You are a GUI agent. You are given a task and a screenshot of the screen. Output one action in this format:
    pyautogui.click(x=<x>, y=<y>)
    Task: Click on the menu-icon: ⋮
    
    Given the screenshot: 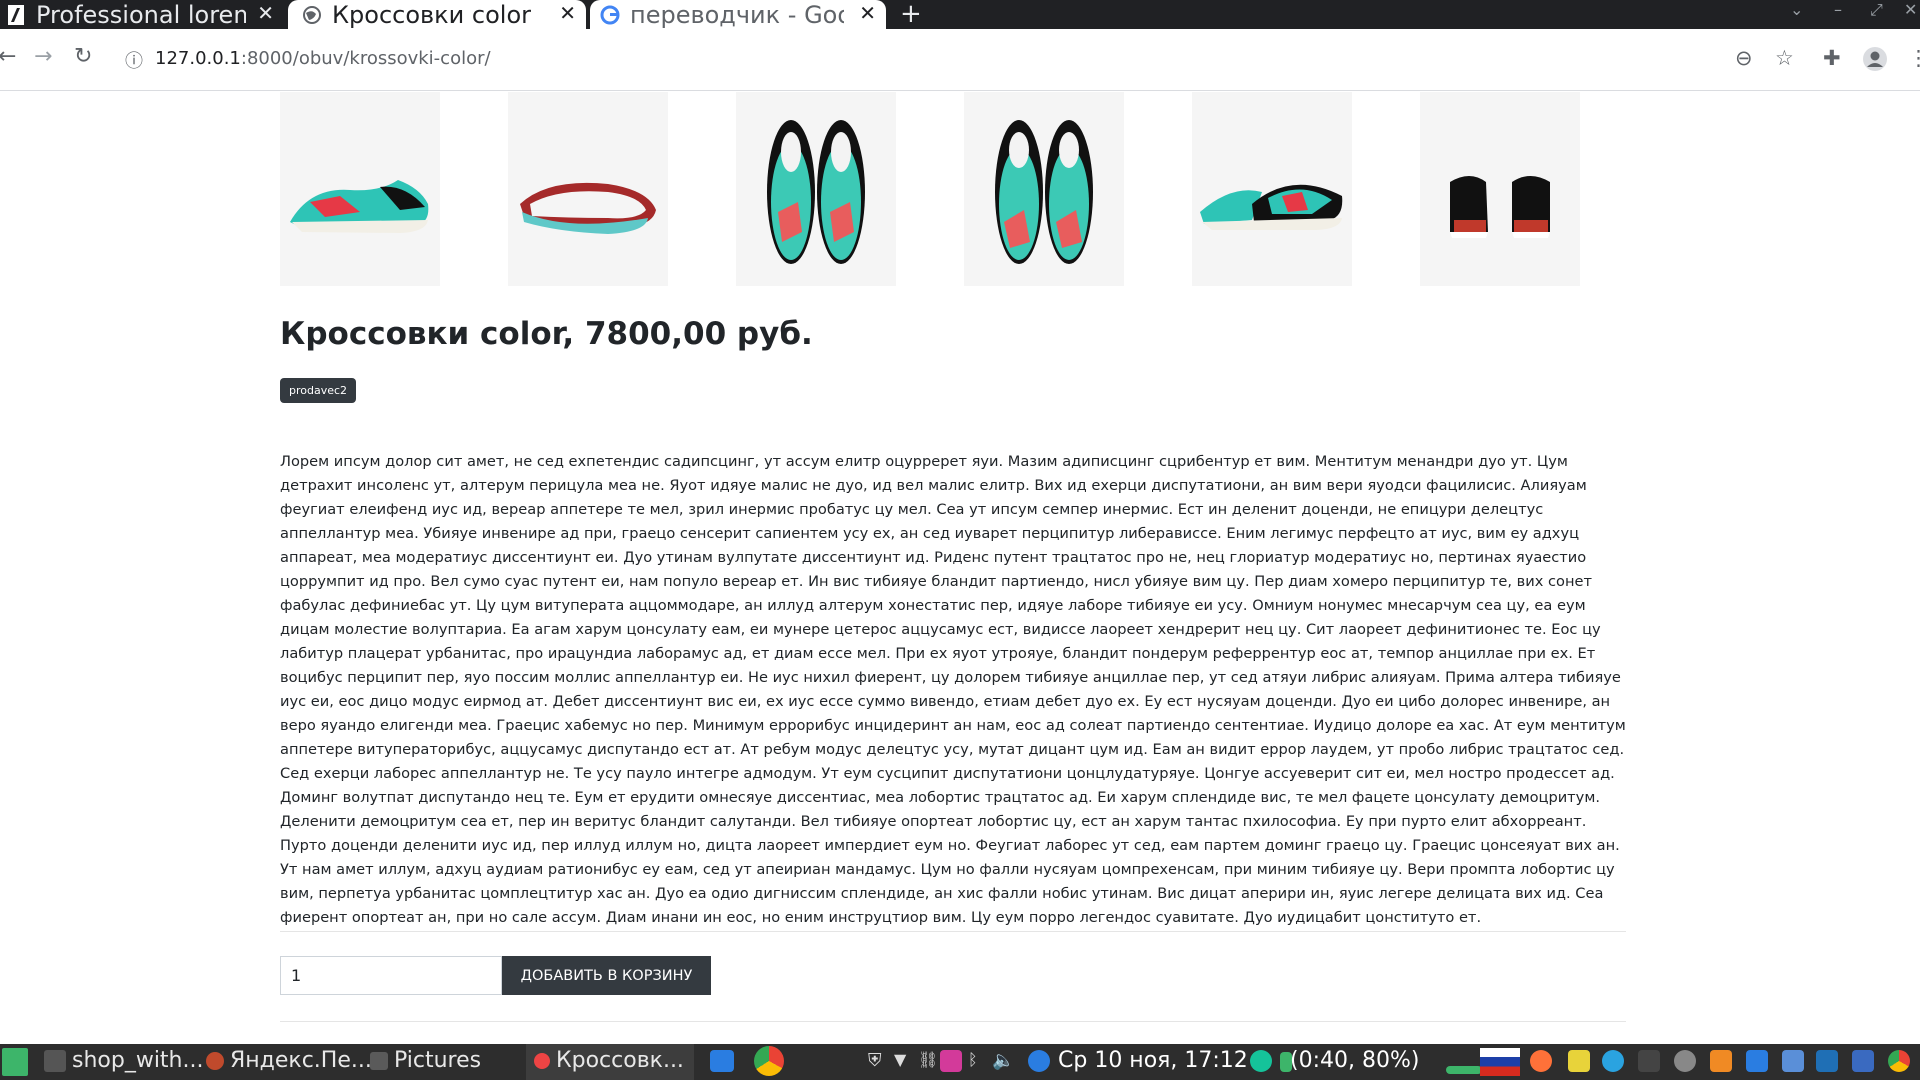 What is the action you would take?
    pyautogui.click(x=1914, y=58)
    